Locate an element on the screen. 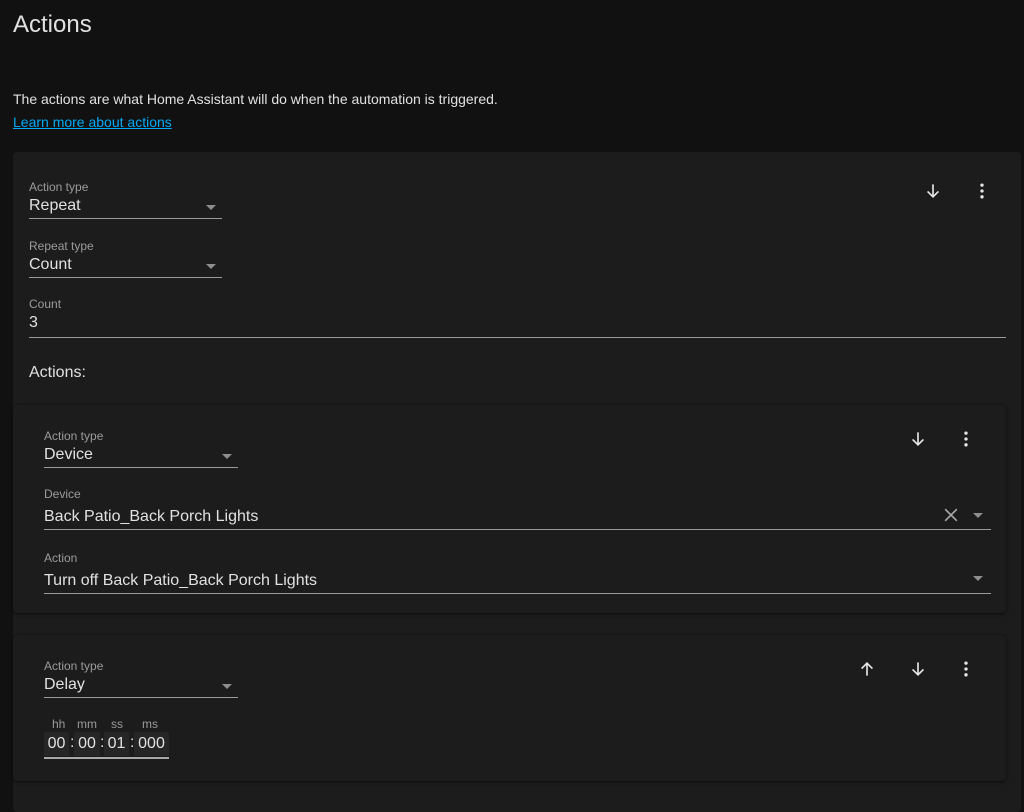 Image resolution: width=1024 pixels, height=812 pixels. action-type-value: Delay is located at coordinates (64, 684).